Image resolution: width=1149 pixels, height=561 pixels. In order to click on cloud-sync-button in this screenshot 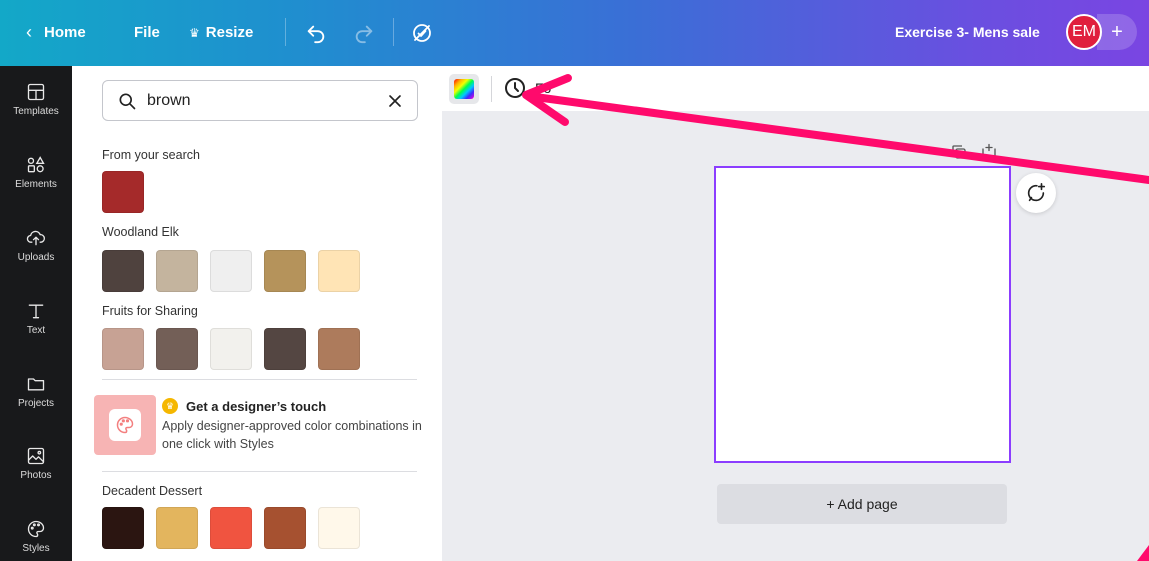, I will do `click(422, 35)`.